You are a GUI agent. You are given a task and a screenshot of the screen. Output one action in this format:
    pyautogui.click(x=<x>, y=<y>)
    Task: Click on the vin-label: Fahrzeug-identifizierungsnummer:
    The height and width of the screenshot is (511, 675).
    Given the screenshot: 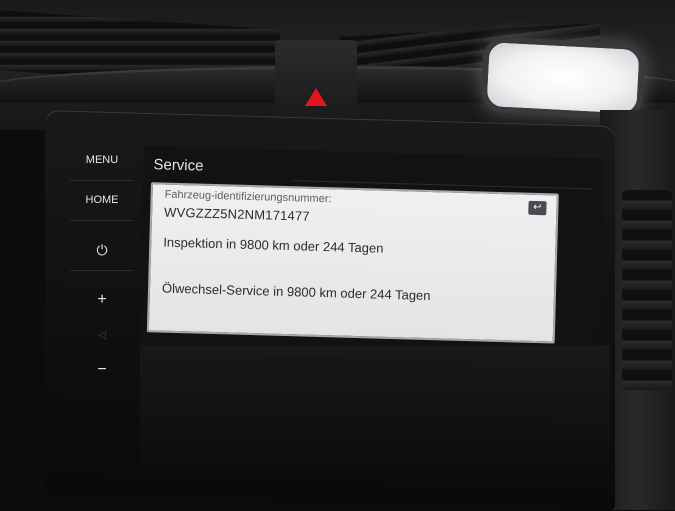 What is the action you would take?
    pyautogui.click(x=248, y=197)
    